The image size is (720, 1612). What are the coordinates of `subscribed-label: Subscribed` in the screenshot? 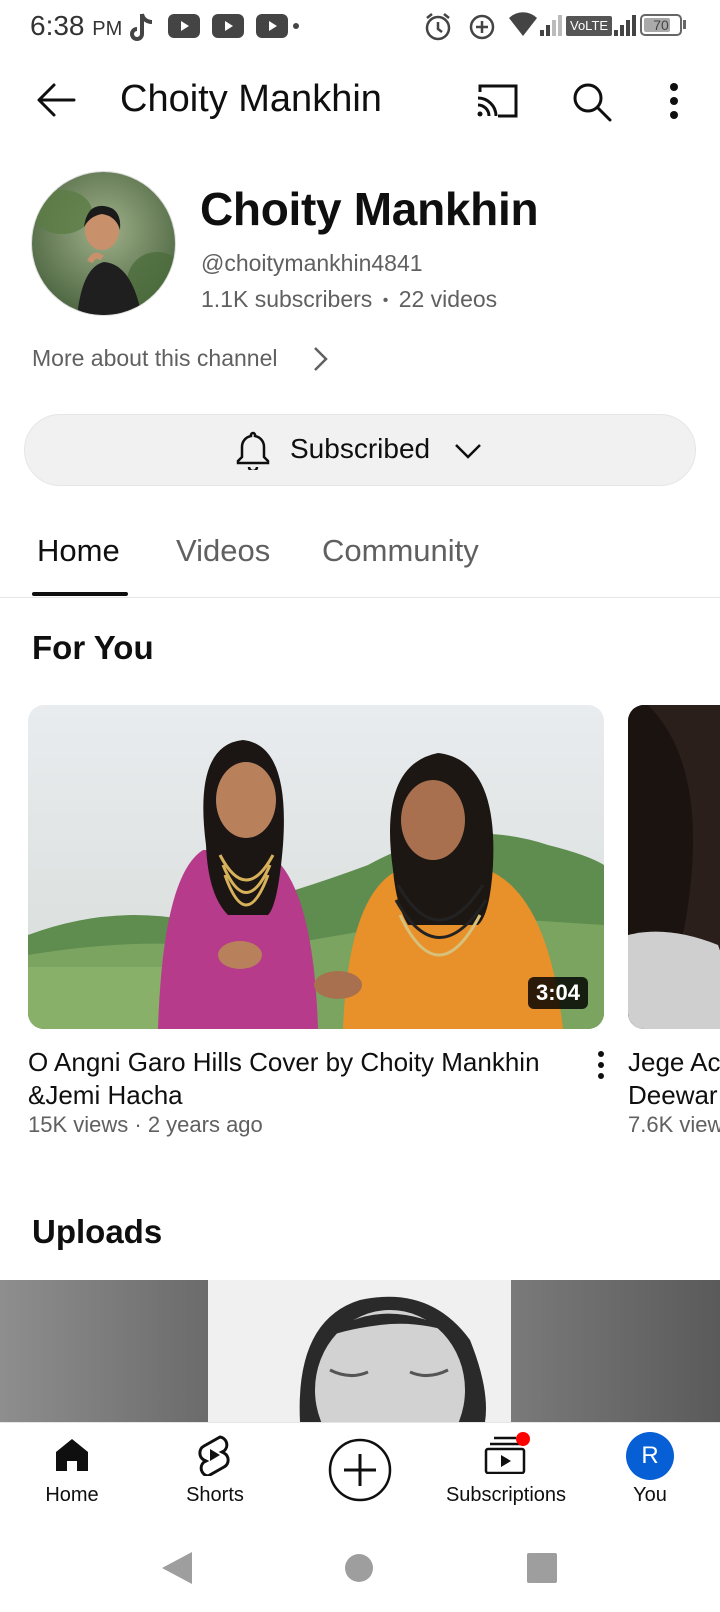 It's located at (360, 448).